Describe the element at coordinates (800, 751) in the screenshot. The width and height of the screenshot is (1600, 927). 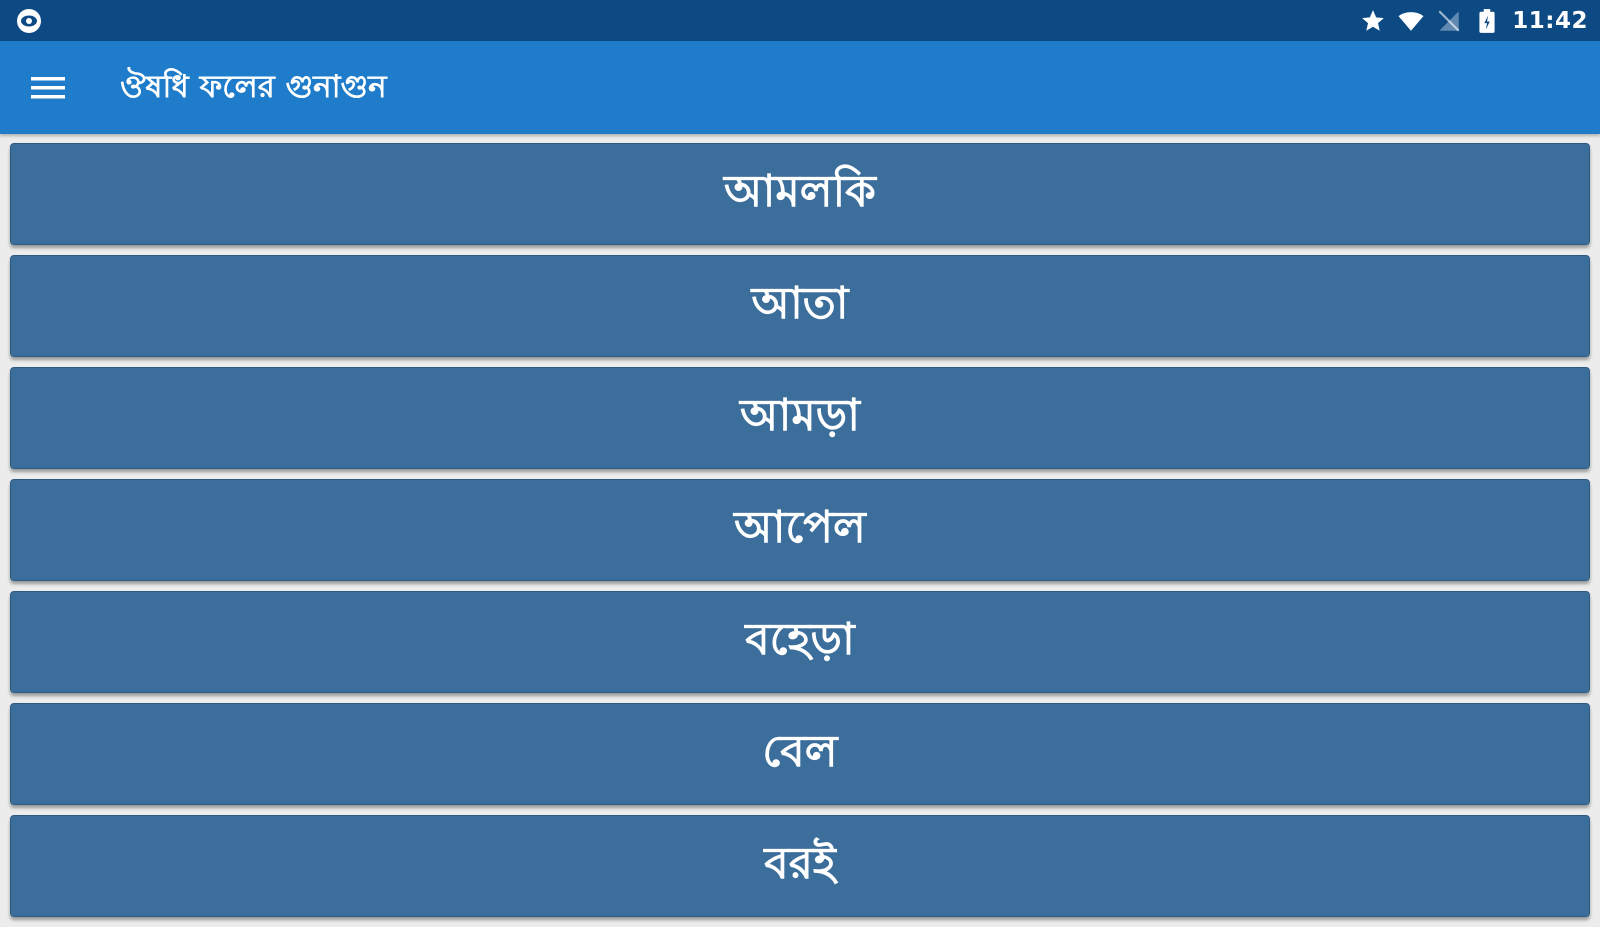
I see `fruit-label: বেল` at that location.